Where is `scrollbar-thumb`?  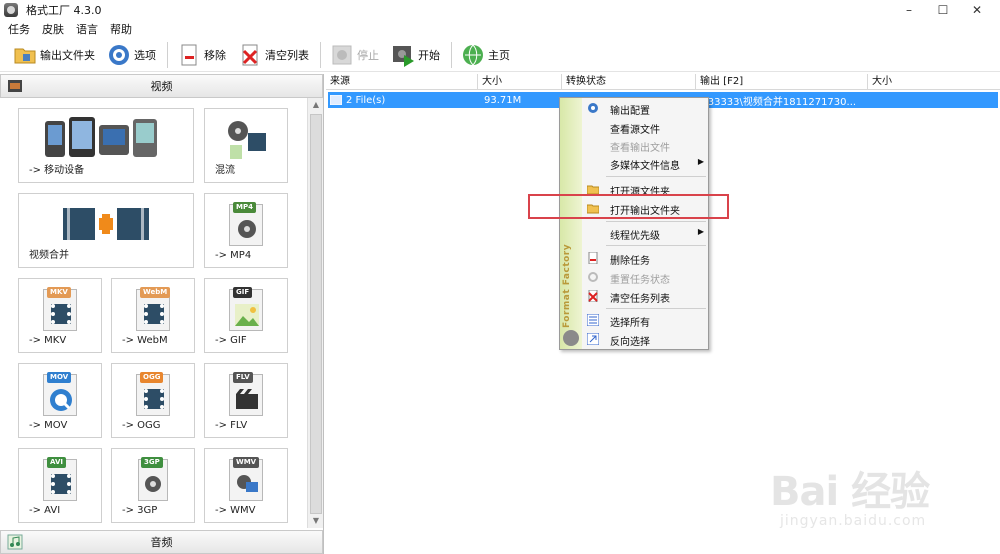
scrollbar-thumb is located at coordinates (316, 314).